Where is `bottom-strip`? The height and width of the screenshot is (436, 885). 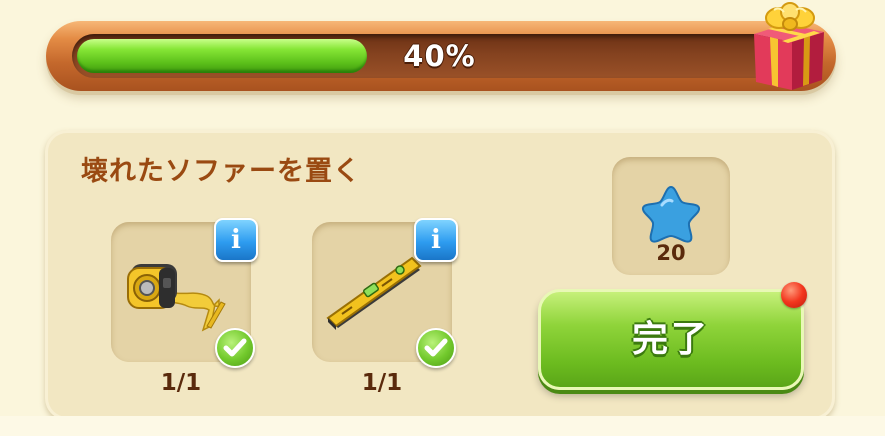
bottom-strip is located at coordinates (442, 426).